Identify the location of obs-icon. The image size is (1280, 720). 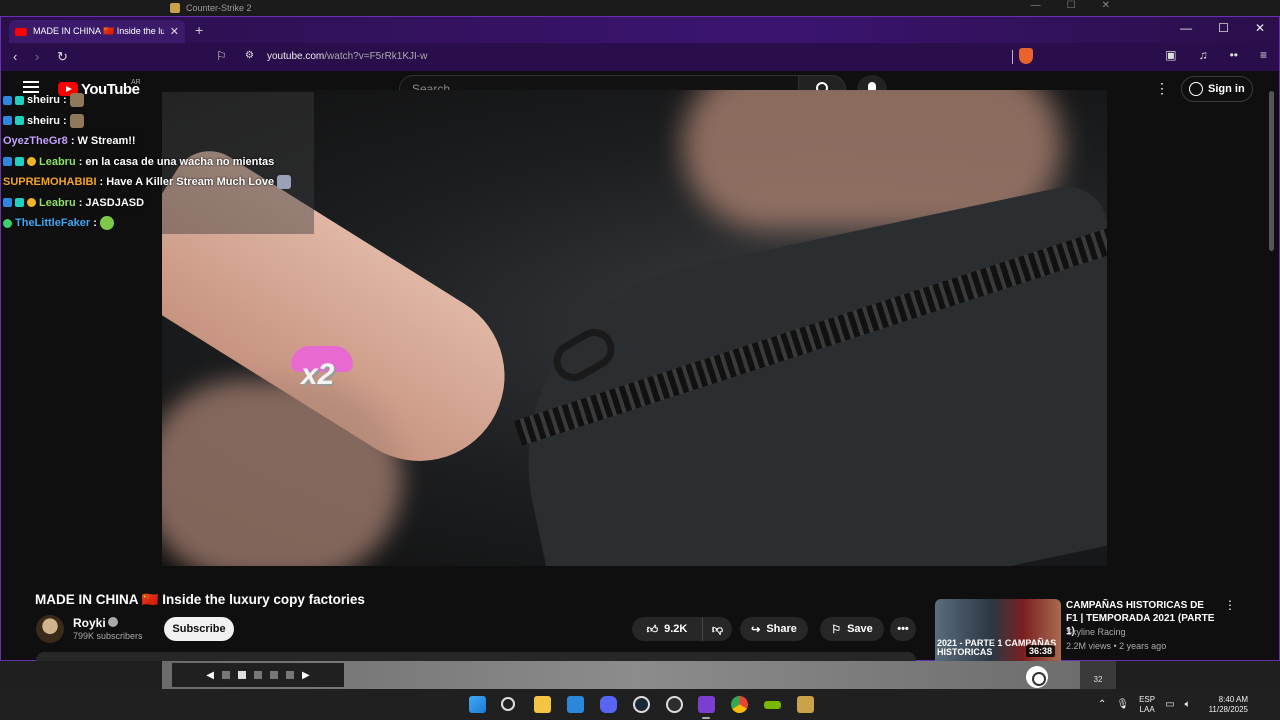
(674, 704).